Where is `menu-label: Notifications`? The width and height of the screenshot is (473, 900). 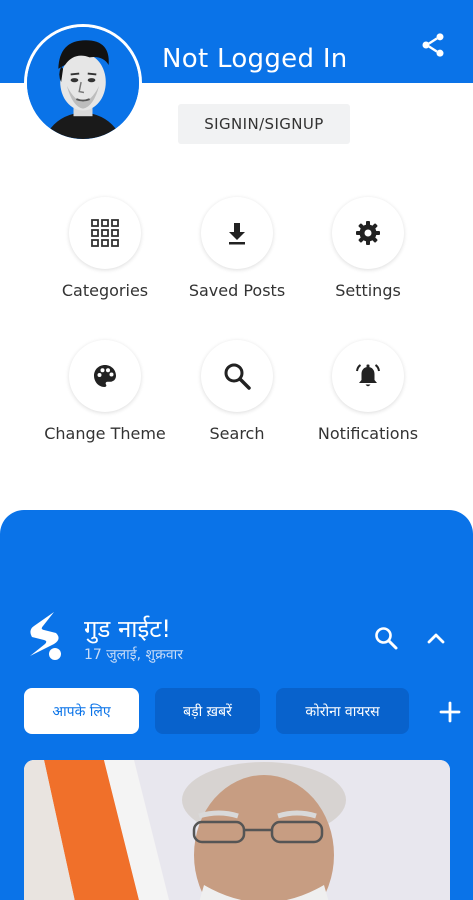
menu-label: Notifications is located at coordinates (368, 433).